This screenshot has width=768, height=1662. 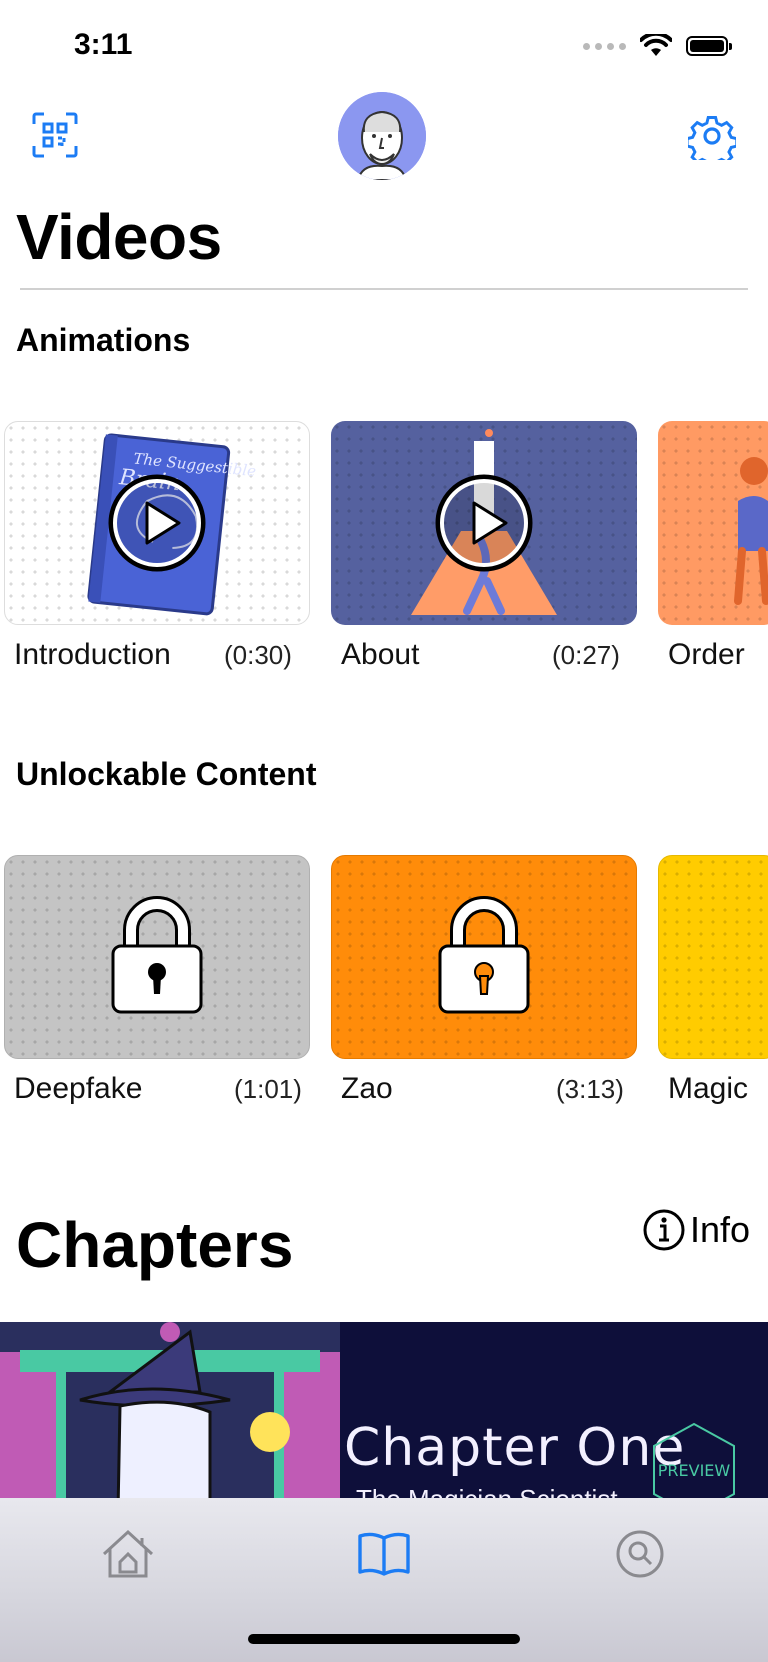 What do you see at coordinates (713, 523) in the screenshot?
I see `video-card-order` at bounding box center [713, 523].